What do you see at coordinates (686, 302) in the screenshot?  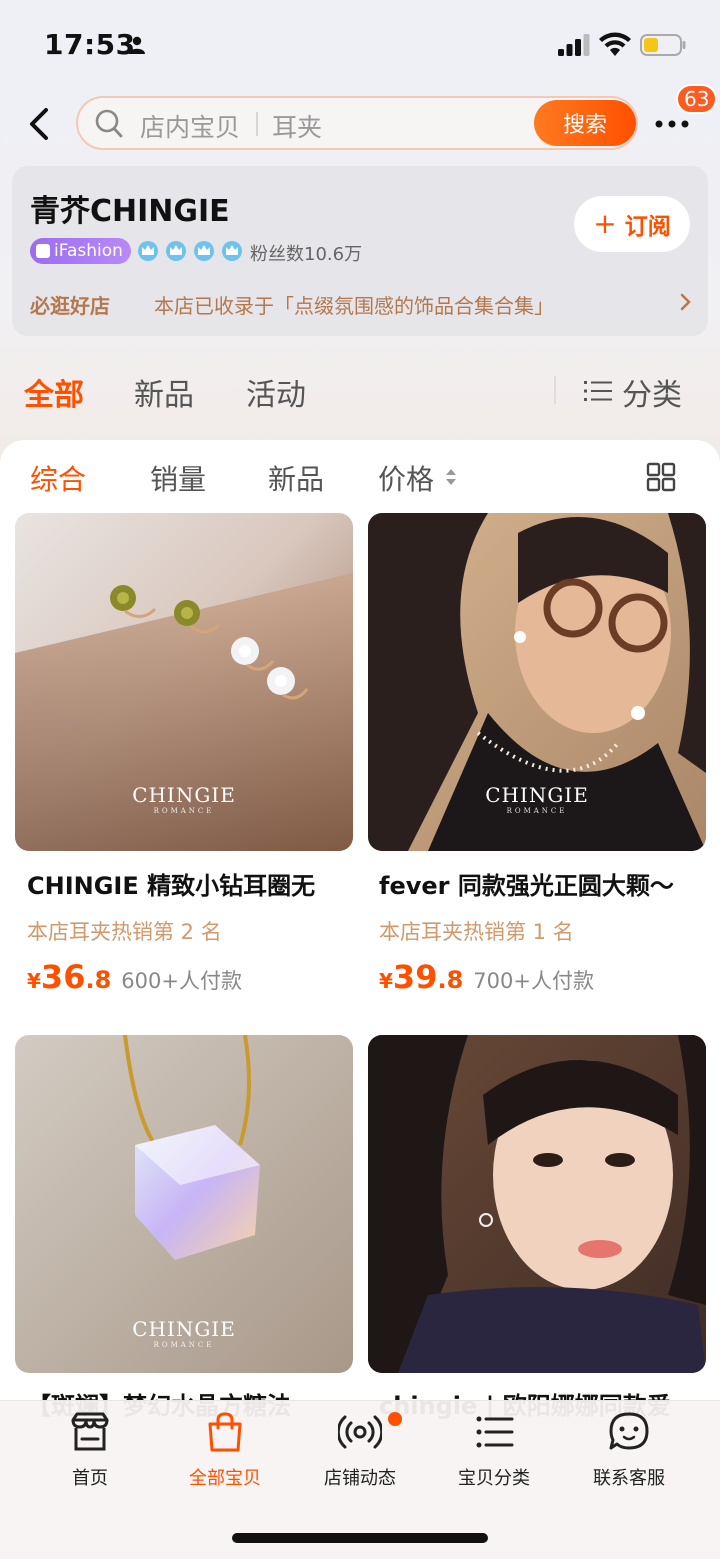 I see `chevron-right-icon` at bounding box center [686, 302].